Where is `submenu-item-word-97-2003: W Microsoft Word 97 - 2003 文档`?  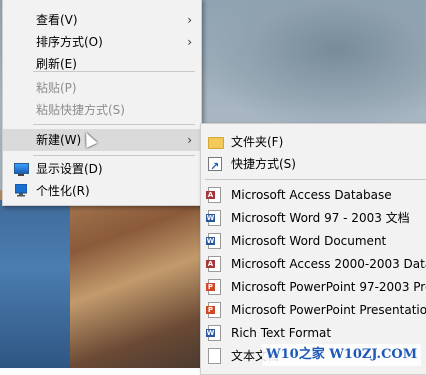
submenu-item-word-97-2003: W Microsoft Word 97 - 2003 文档 is located at coordinates (313, 218).